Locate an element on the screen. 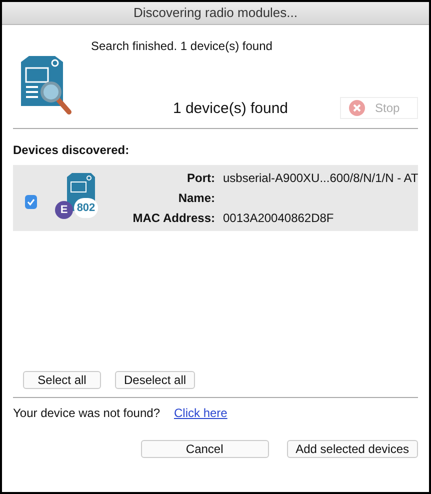 The width and height of the screenshot is (431, 494). devices-heading: Devices discovered: is located at coordinates (71, 150).